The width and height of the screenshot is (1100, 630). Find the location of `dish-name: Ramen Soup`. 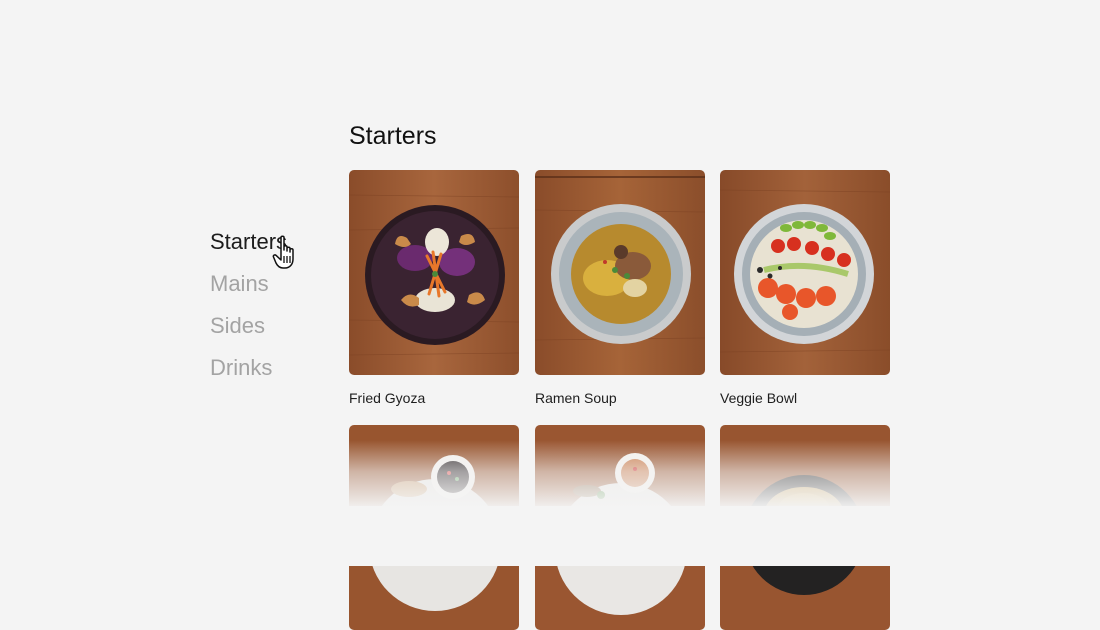

dish-name: Ramen Soup is located at coordinates (576, 398).